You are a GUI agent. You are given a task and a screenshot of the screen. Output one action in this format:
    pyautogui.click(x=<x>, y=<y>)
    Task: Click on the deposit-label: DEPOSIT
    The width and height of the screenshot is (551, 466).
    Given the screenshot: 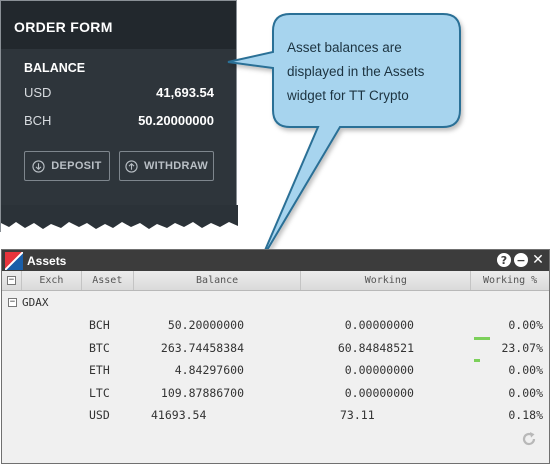 What is the action you would take?
    pyautogui.click(x=76, y=166)
    